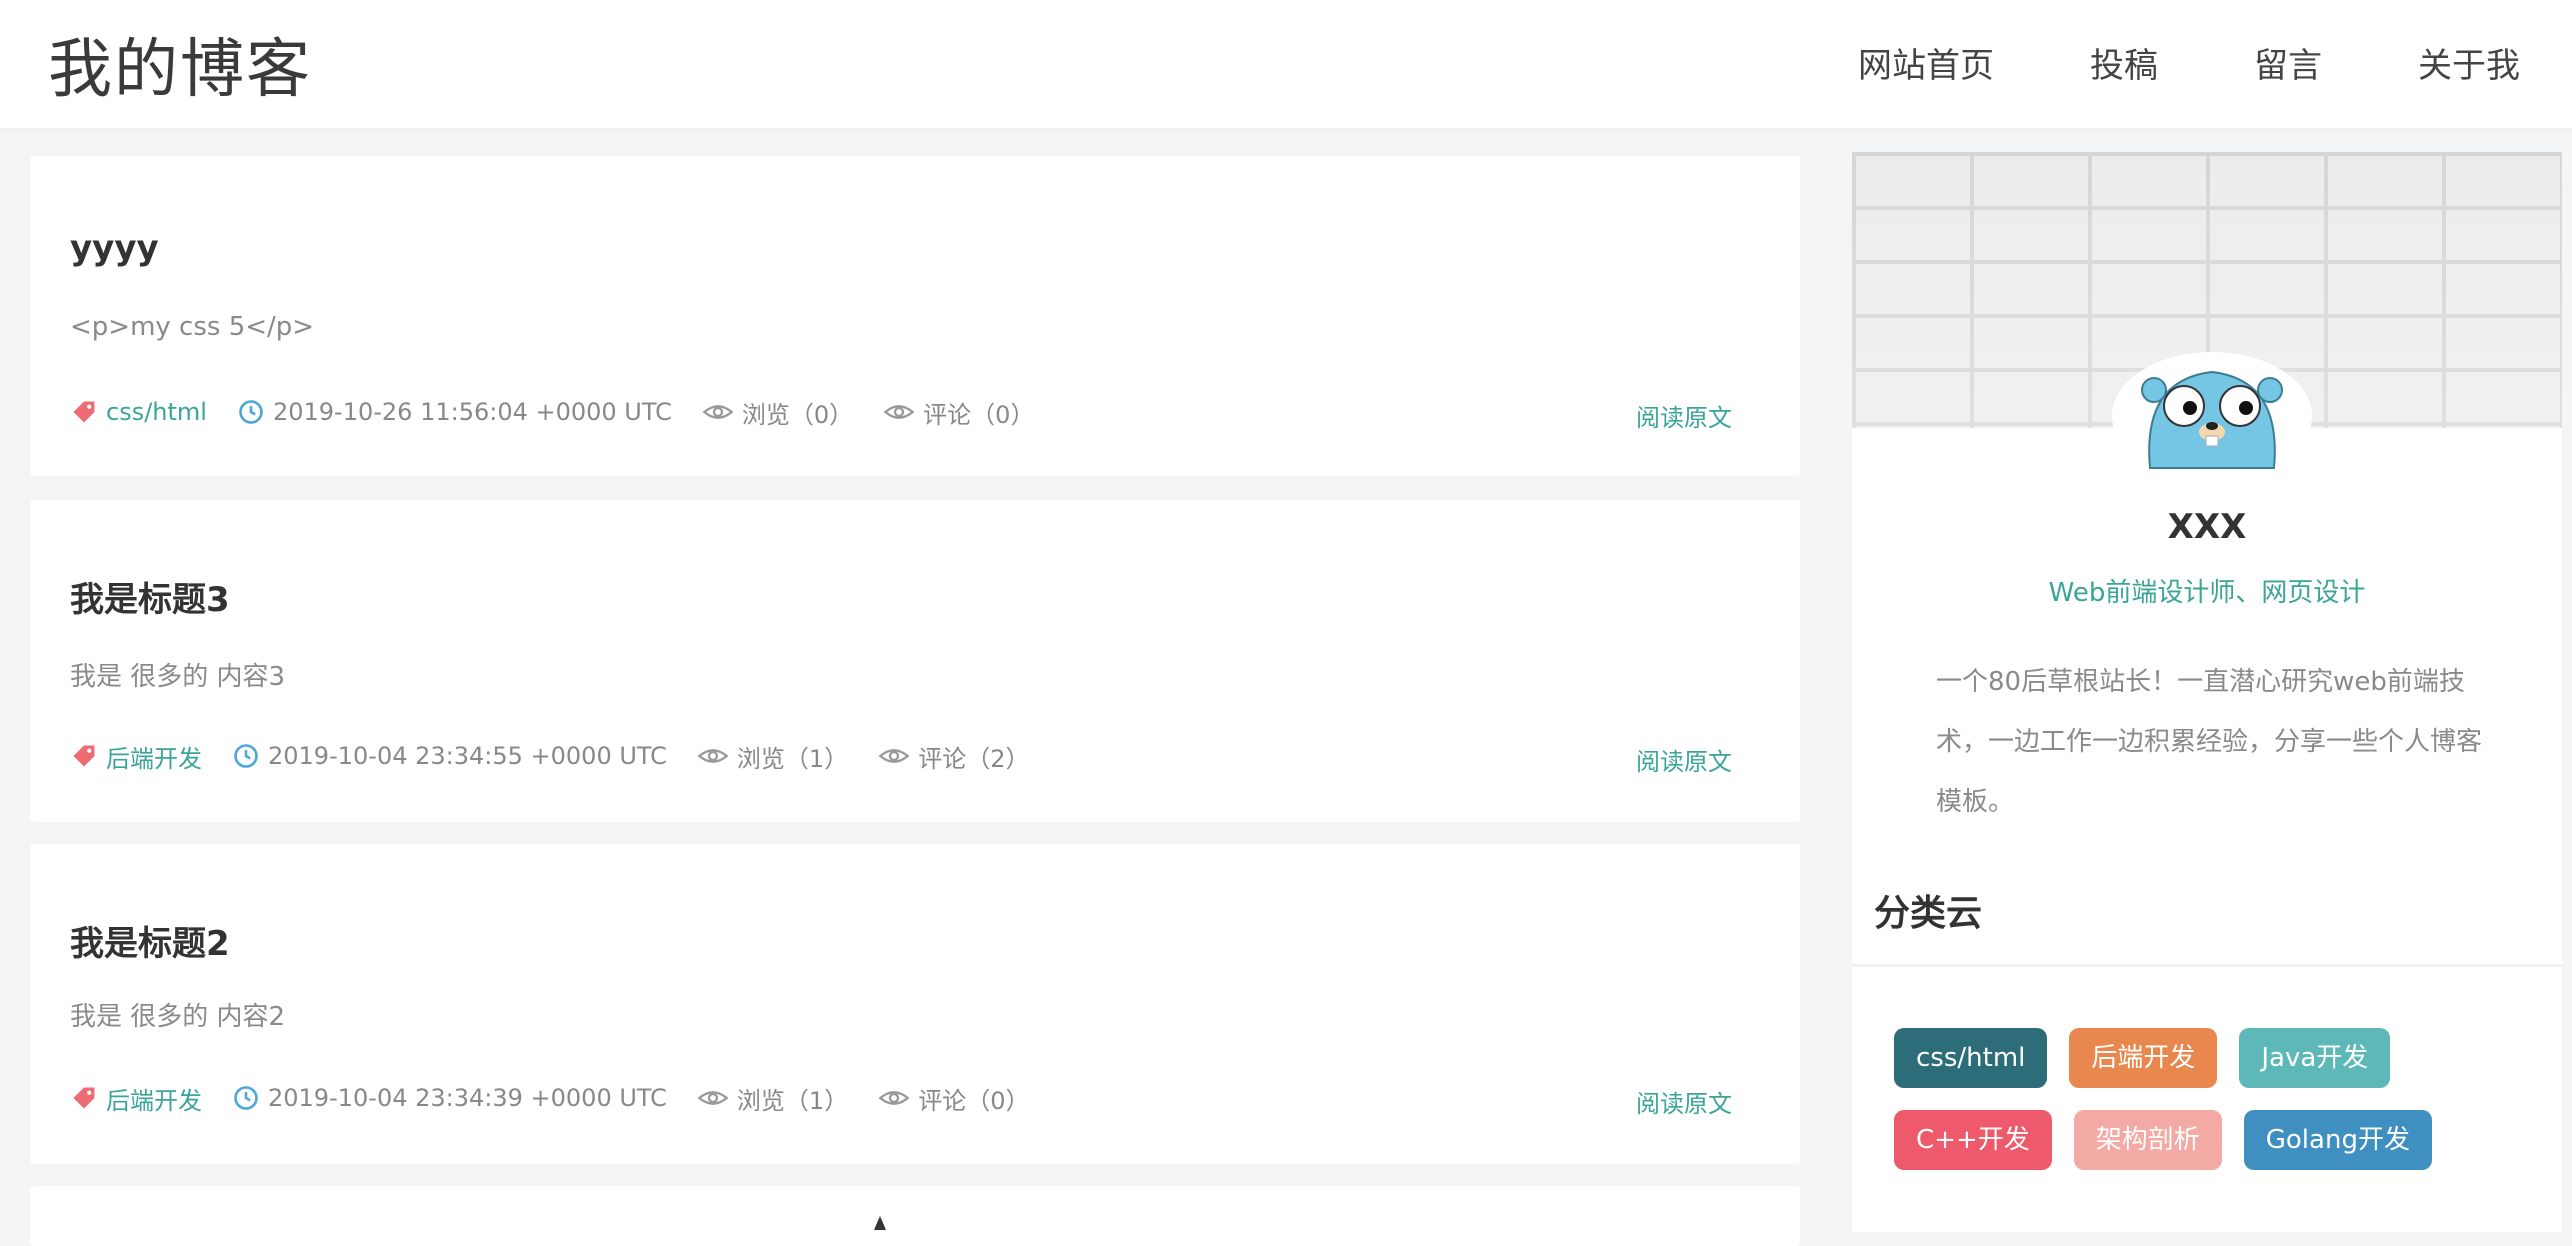 Image resolution: width=2572 pixels, height=1246 pixels. What do you see at coordinates (2288, 62) in the screenshot?
I see `nav-message: 留言` at bounding box center [2288, 62].